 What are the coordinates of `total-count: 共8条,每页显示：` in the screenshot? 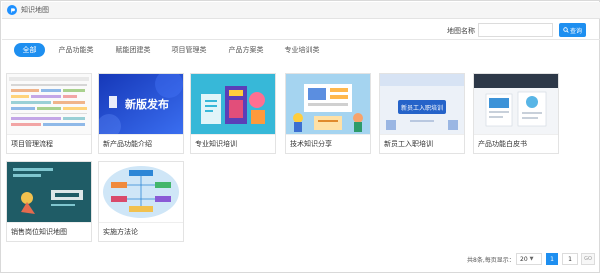 It's located at (491, 260).